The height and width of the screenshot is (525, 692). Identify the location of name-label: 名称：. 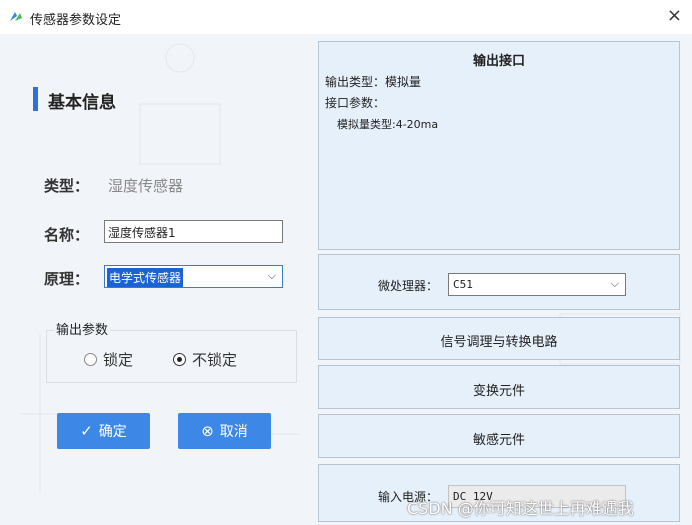
(67, 235).